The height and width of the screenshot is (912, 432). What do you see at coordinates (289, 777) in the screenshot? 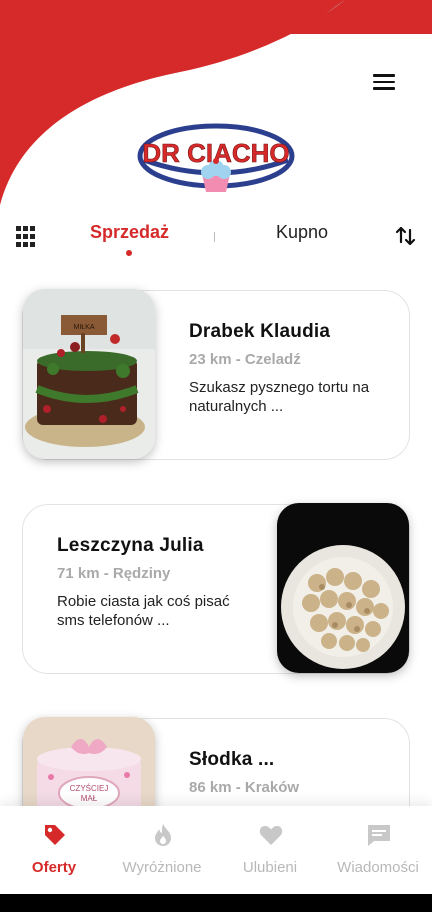
I see `offer-info: Słodka ... 86 km - Kraków` at bounding box center [289, 777].